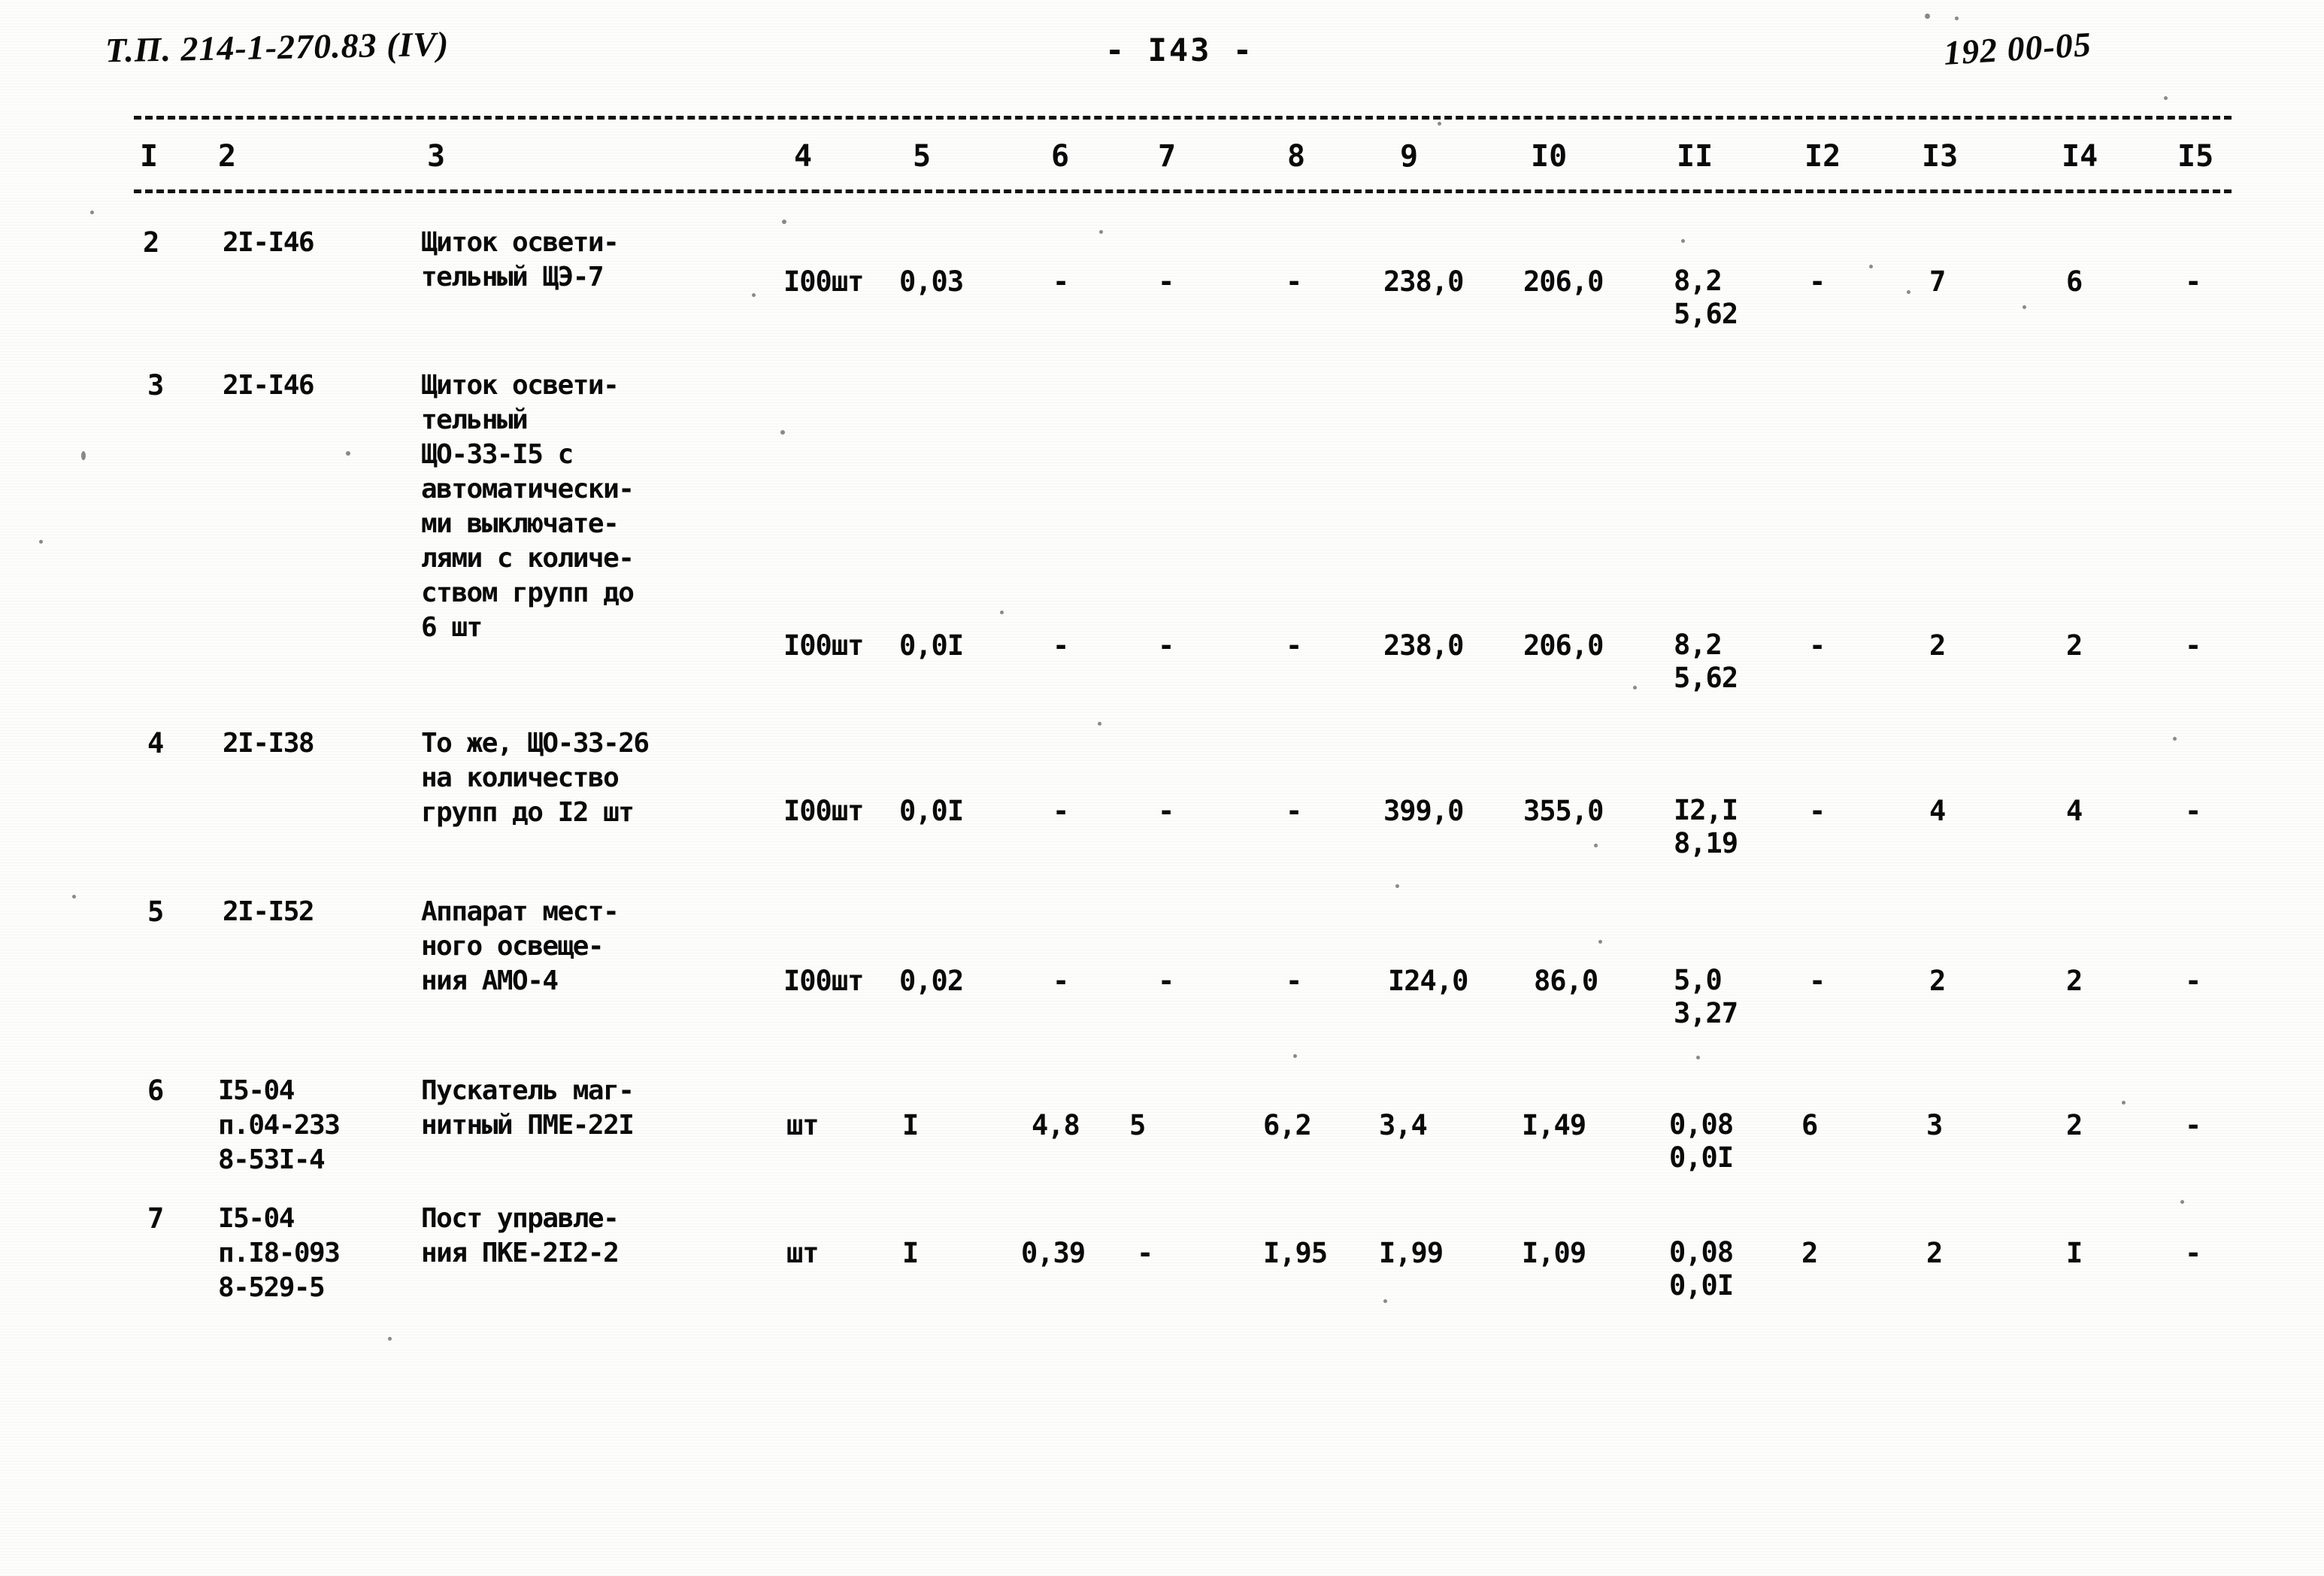  Describe the element at coordinates (269, 385) in the screenshot. I see `table-row: 2I-I46` at that location.